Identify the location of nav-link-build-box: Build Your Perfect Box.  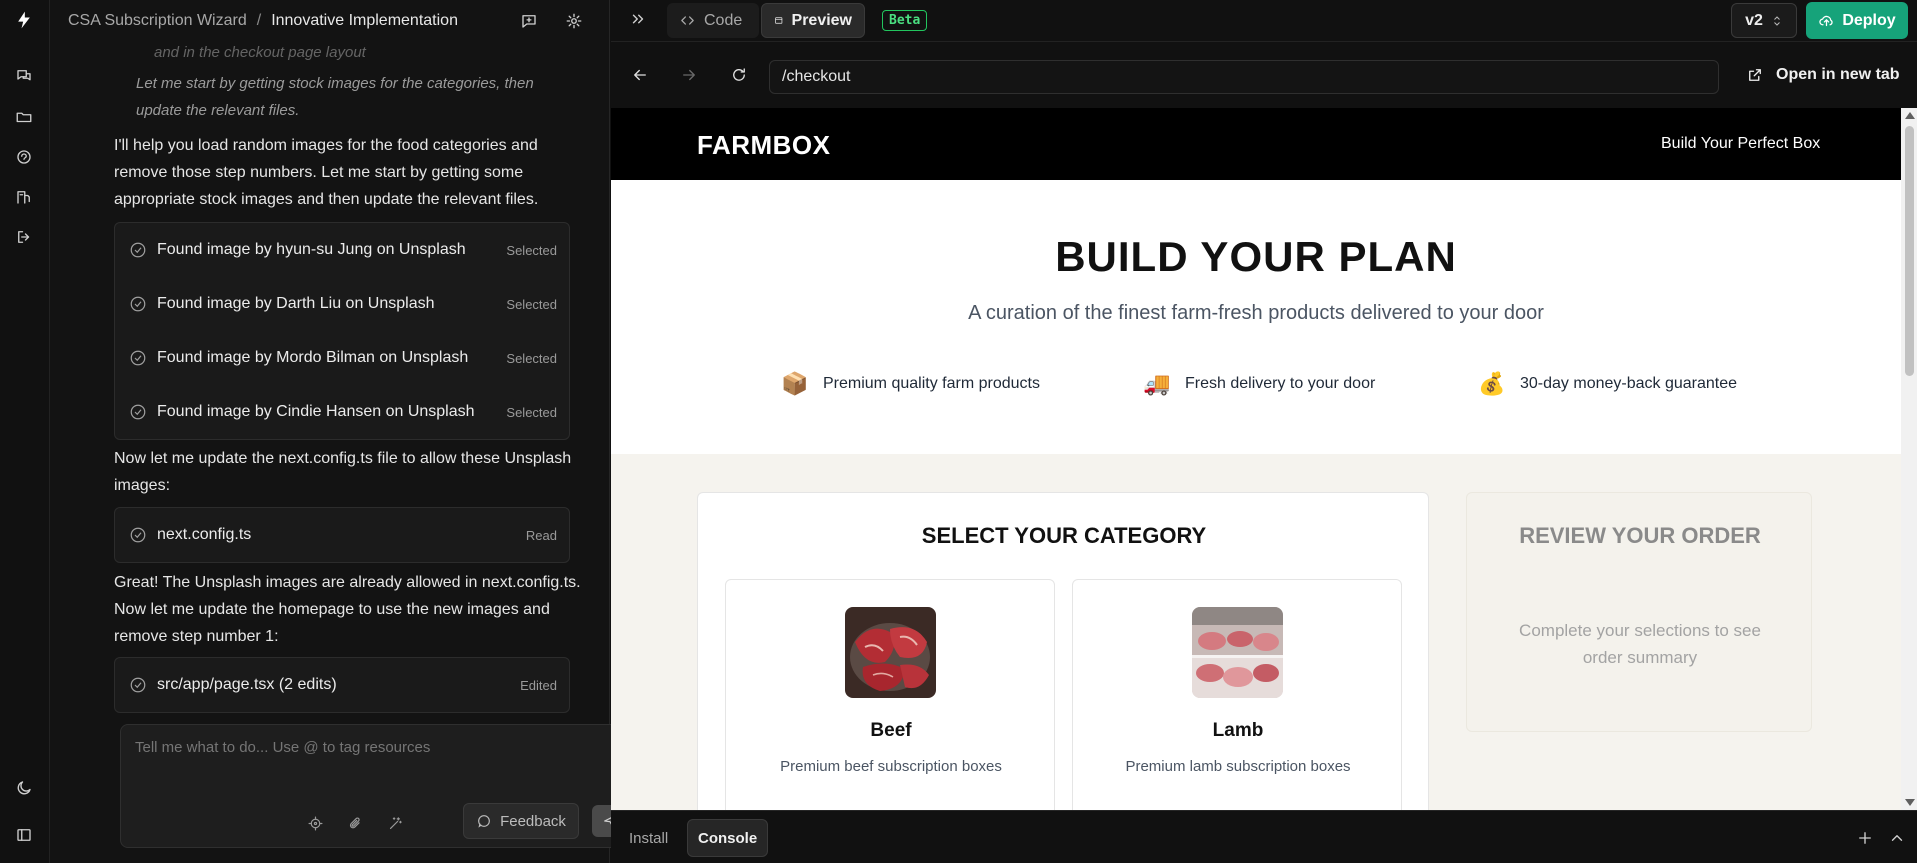
(1740, 144).